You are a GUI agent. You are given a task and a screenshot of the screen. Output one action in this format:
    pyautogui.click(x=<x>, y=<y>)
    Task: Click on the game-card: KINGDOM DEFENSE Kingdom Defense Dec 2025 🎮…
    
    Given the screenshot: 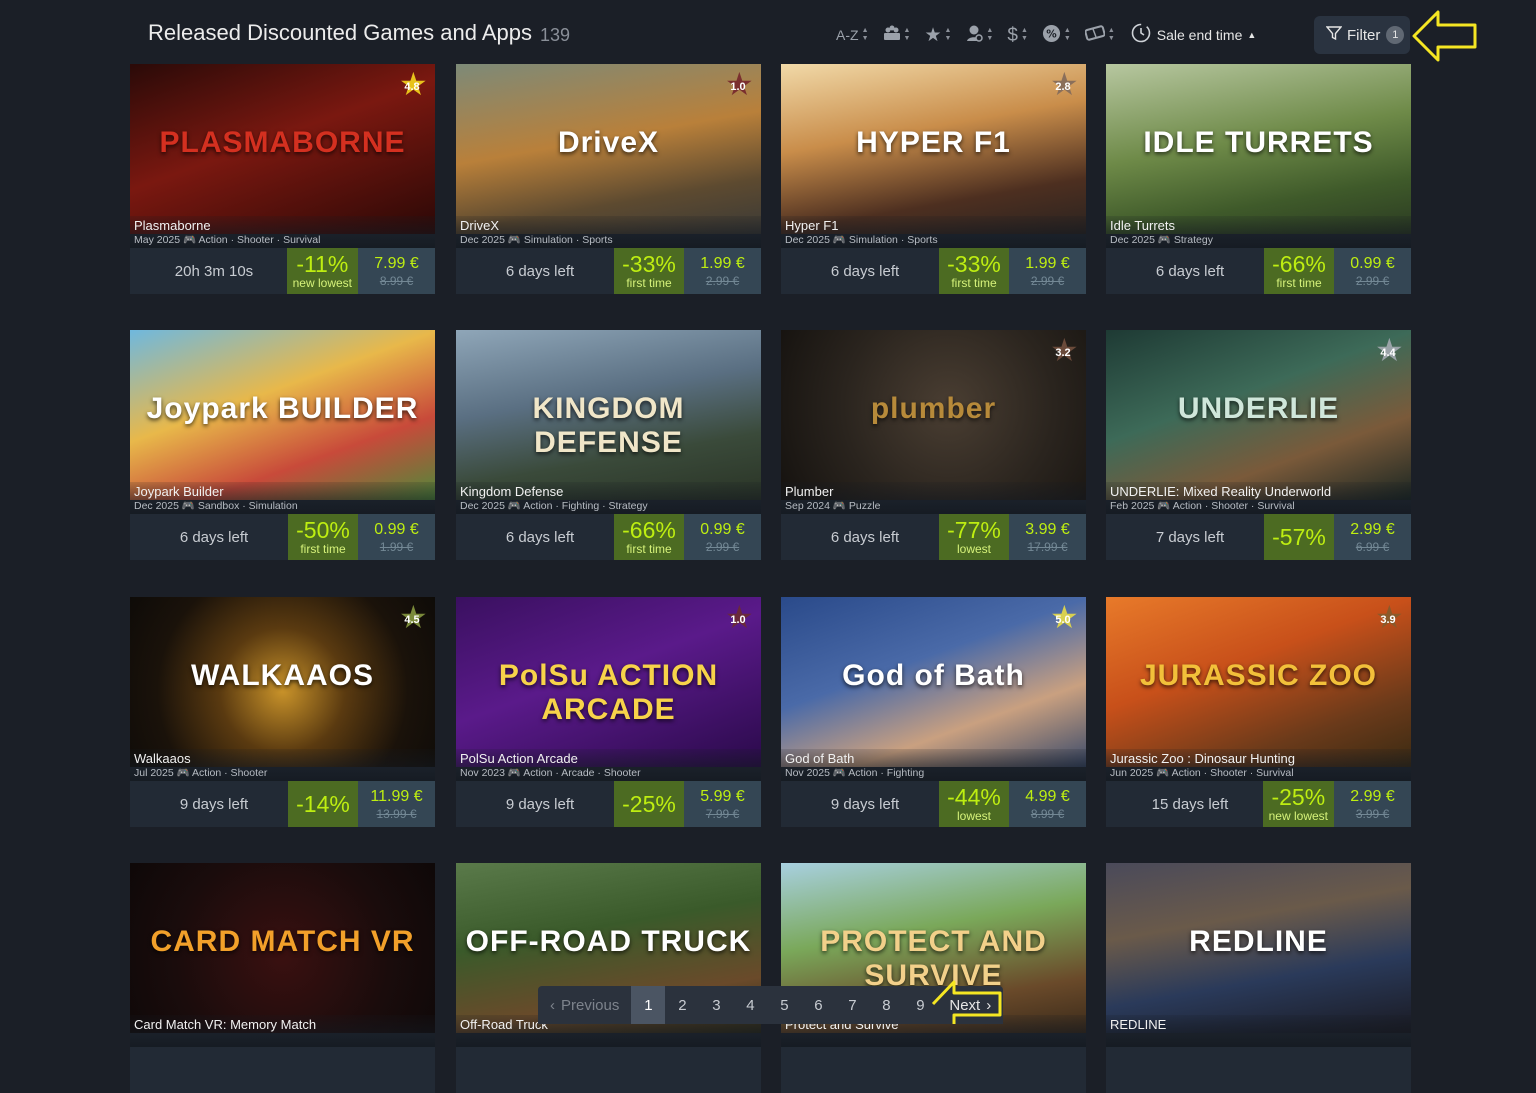 What is the action you would take?
    pyautogui.click(x=608, y=445)
    